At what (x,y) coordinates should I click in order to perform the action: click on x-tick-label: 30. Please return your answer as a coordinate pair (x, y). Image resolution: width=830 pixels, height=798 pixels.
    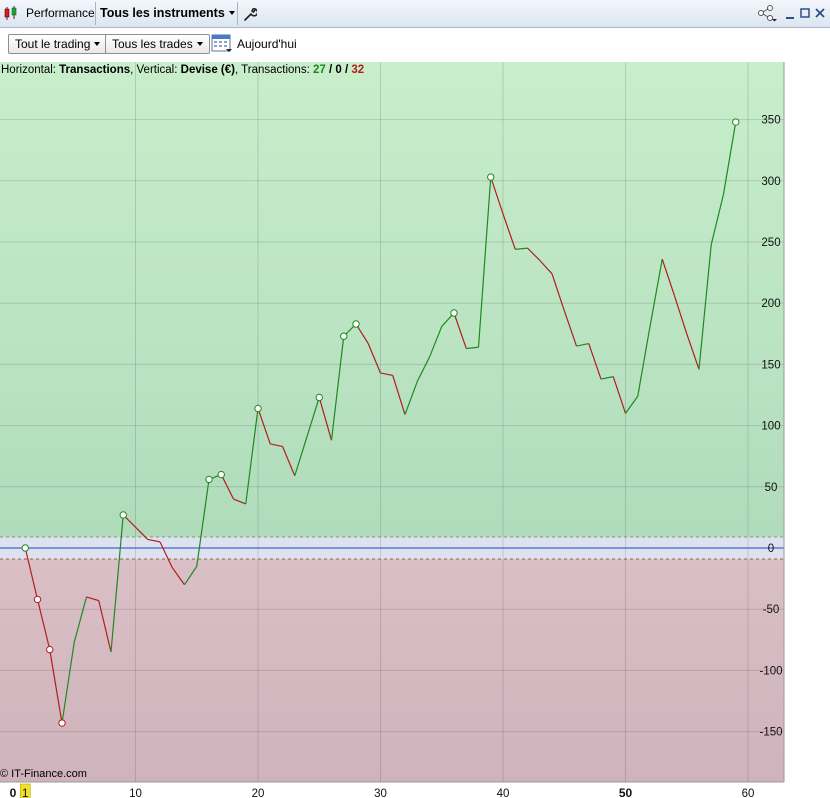
    Looking at the image, I should click on (380, 793).